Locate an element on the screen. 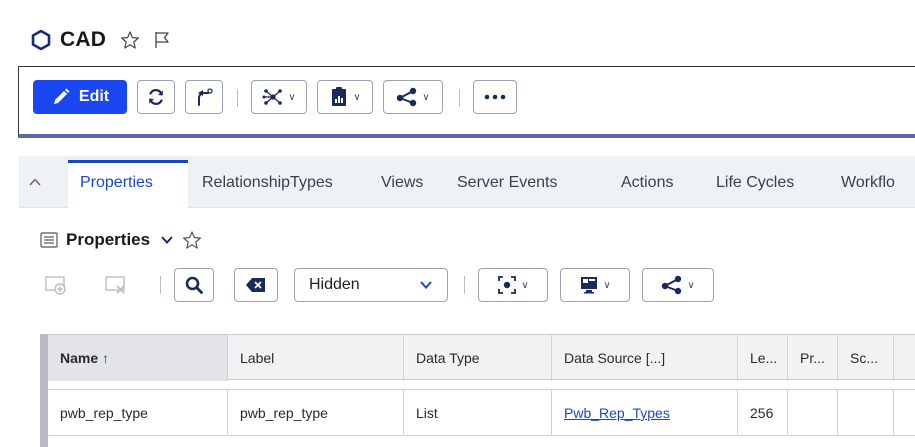  refresh-button is located at coordinates (156, 97).